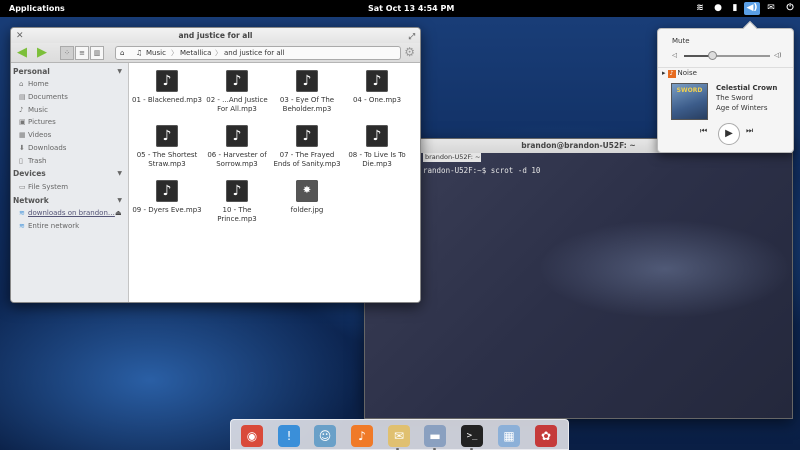 The height and width of the screenshot is (450, 800). Describe the element at coordinates (167, 197) in the screenshot. I see `file-item: ♪ 09 - Dyers Eve.mp3` at that location.